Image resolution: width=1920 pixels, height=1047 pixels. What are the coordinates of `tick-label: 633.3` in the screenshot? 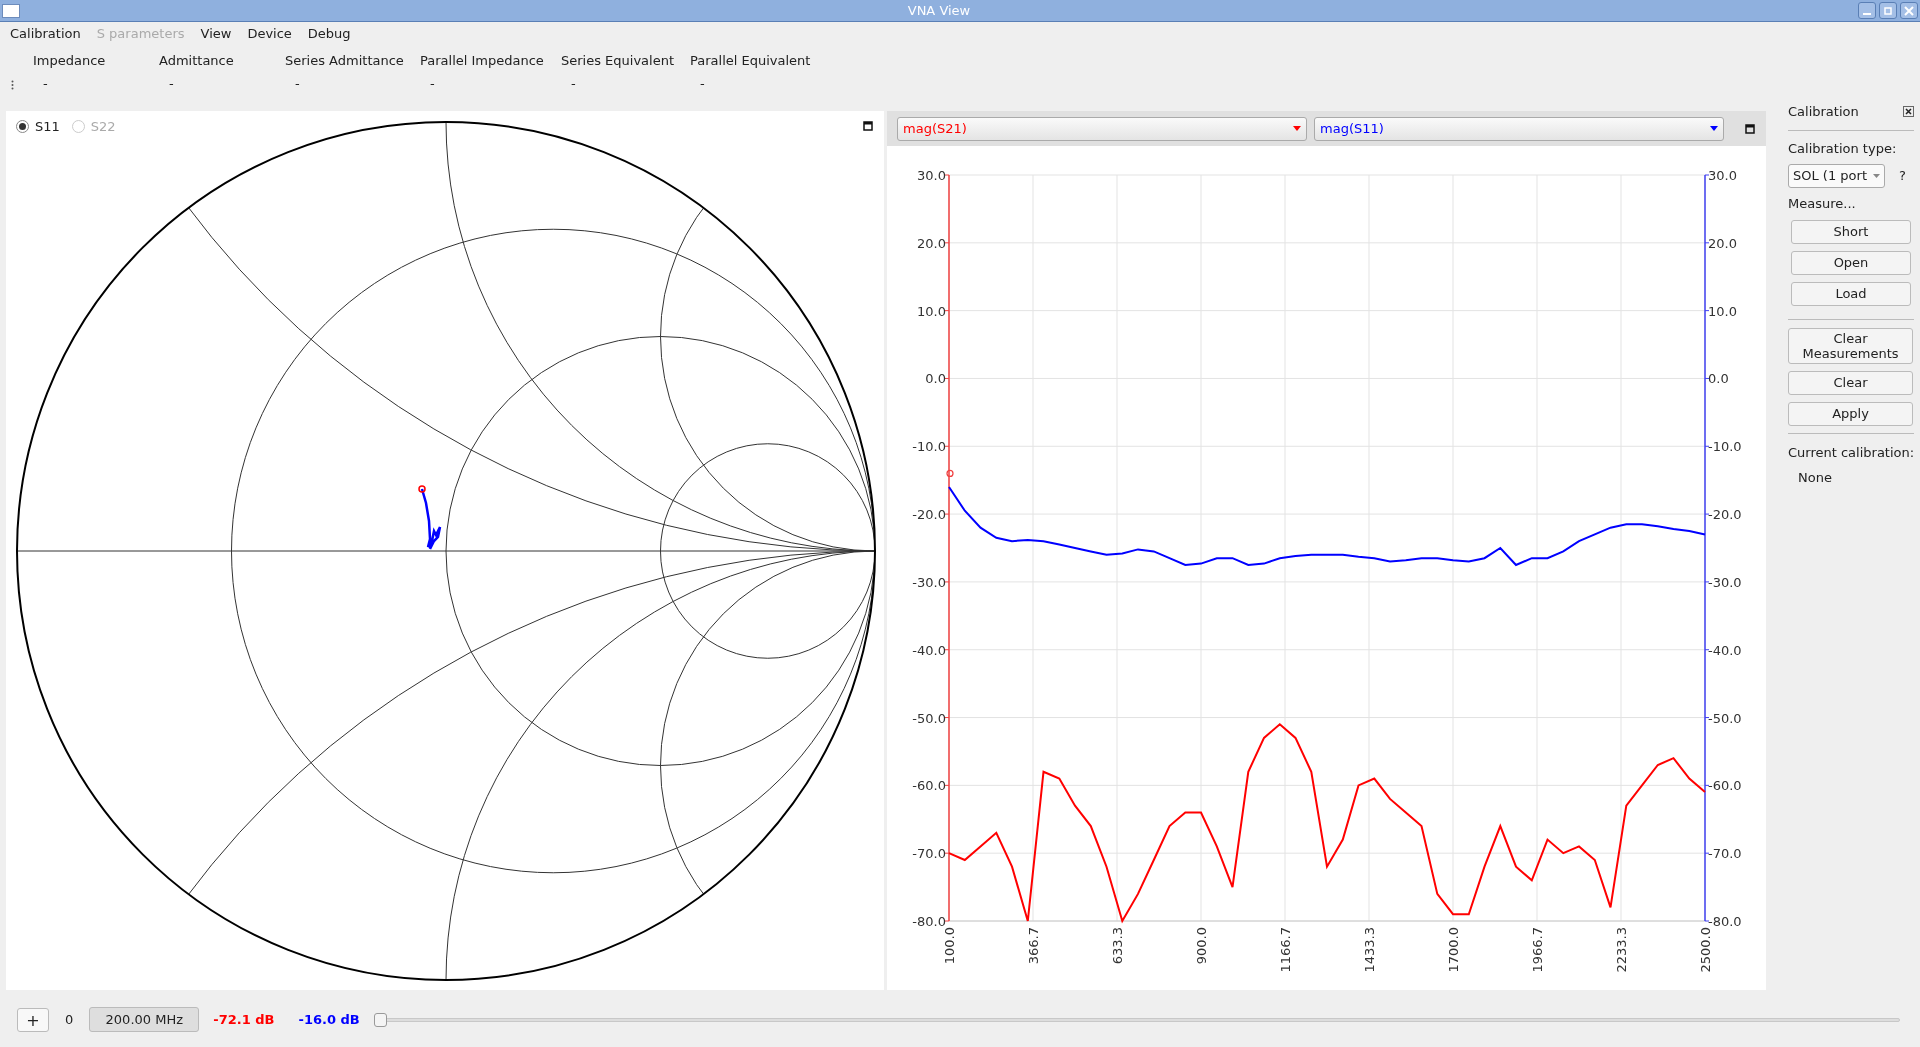 It's located at (1117, 946).